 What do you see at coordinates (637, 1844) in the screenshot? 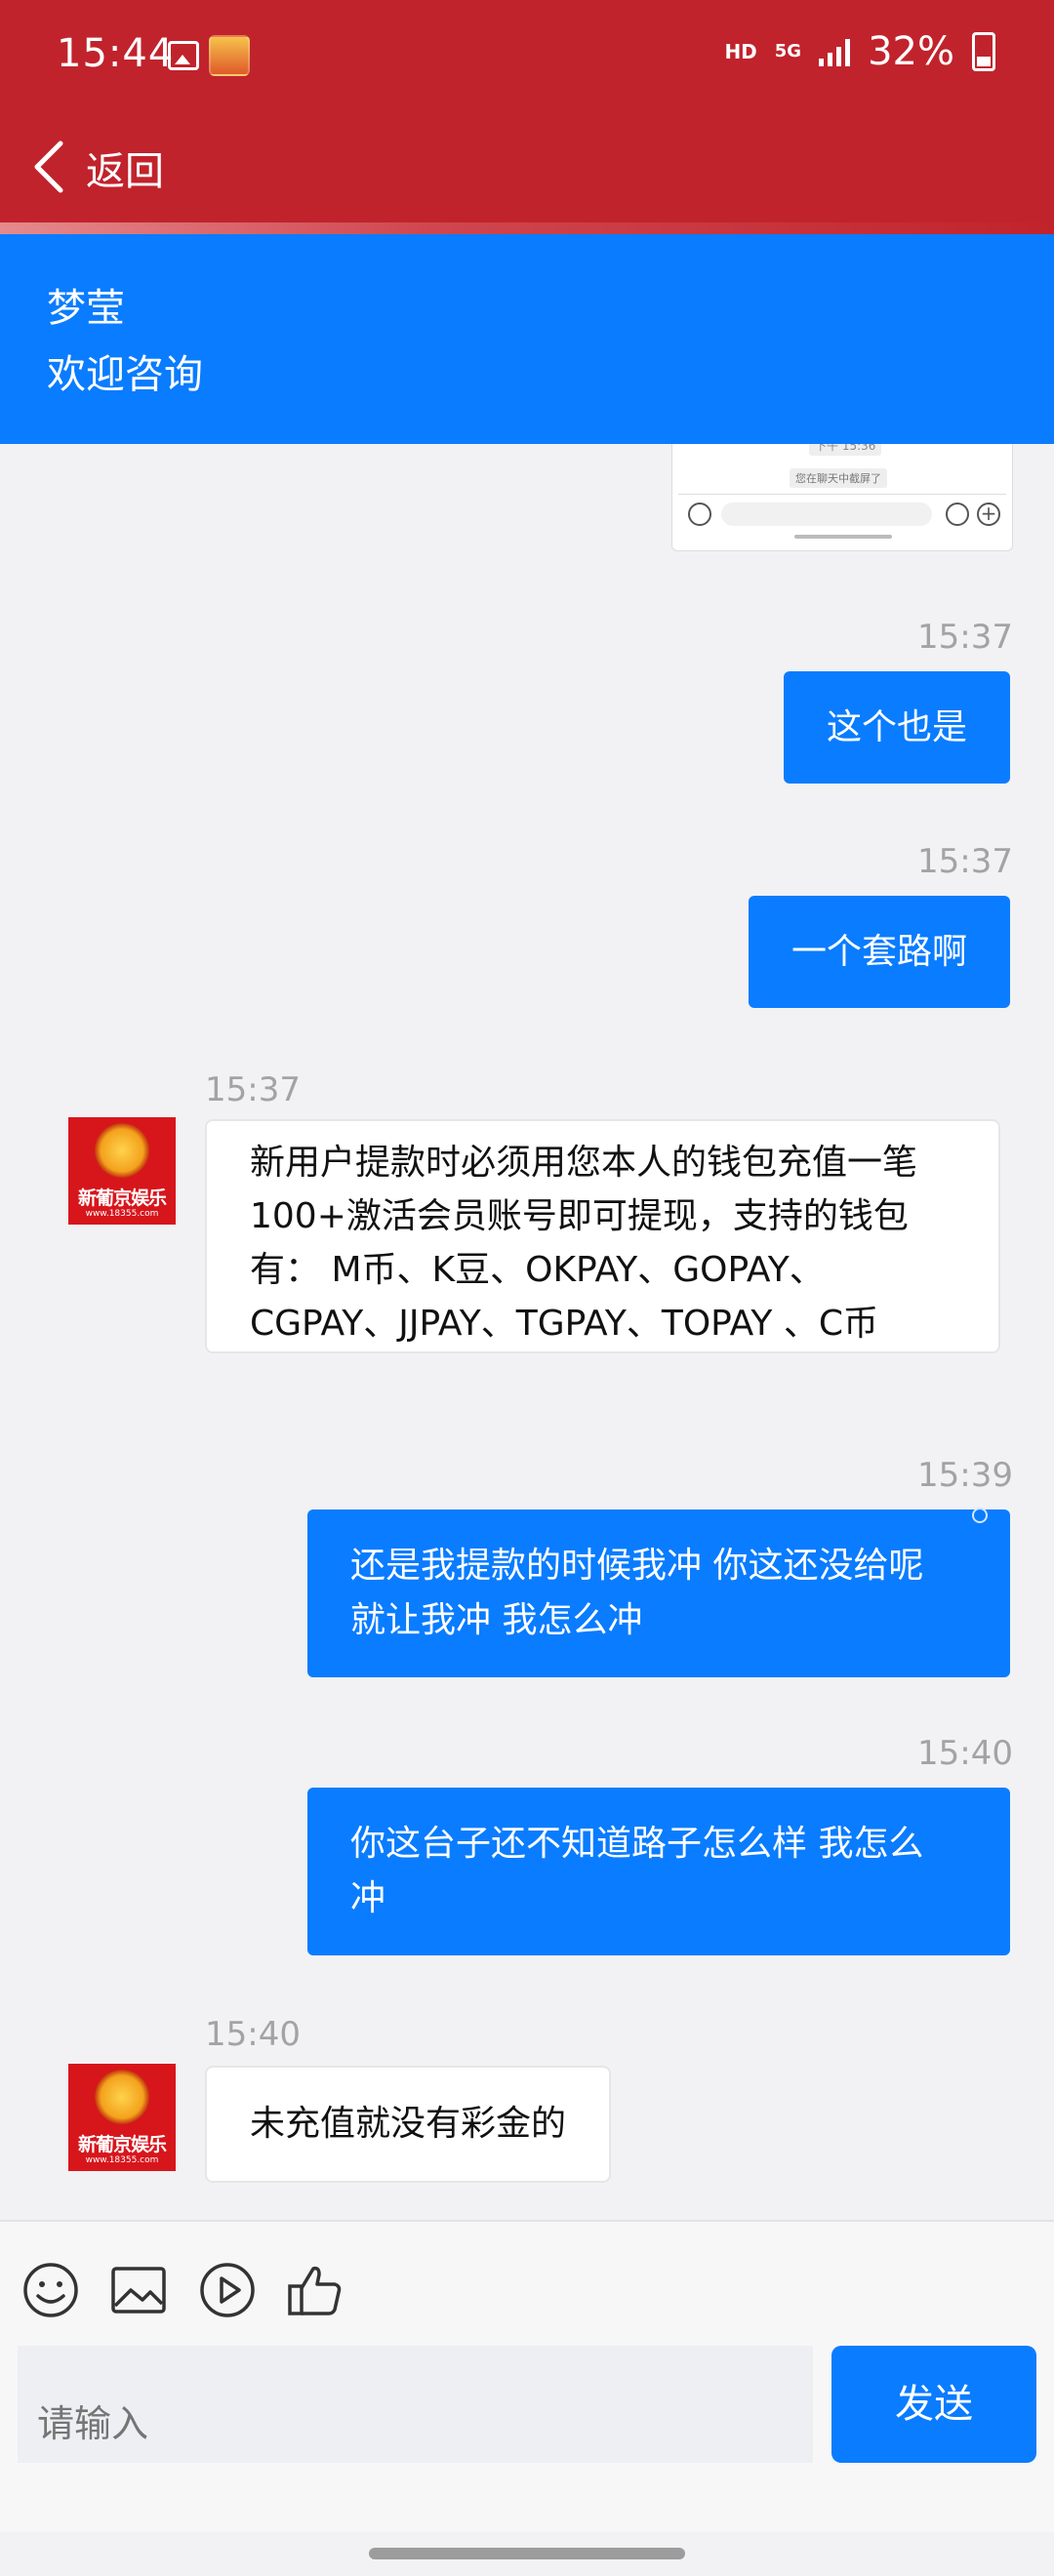
I see `message-line: 你这台子还不知道路子怎么样 我怎么` at bounding box center [637, 1844].